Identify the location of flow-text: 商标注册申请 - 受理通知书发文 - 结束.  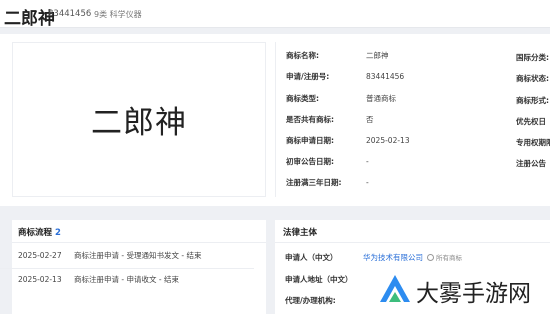
(138, 255).